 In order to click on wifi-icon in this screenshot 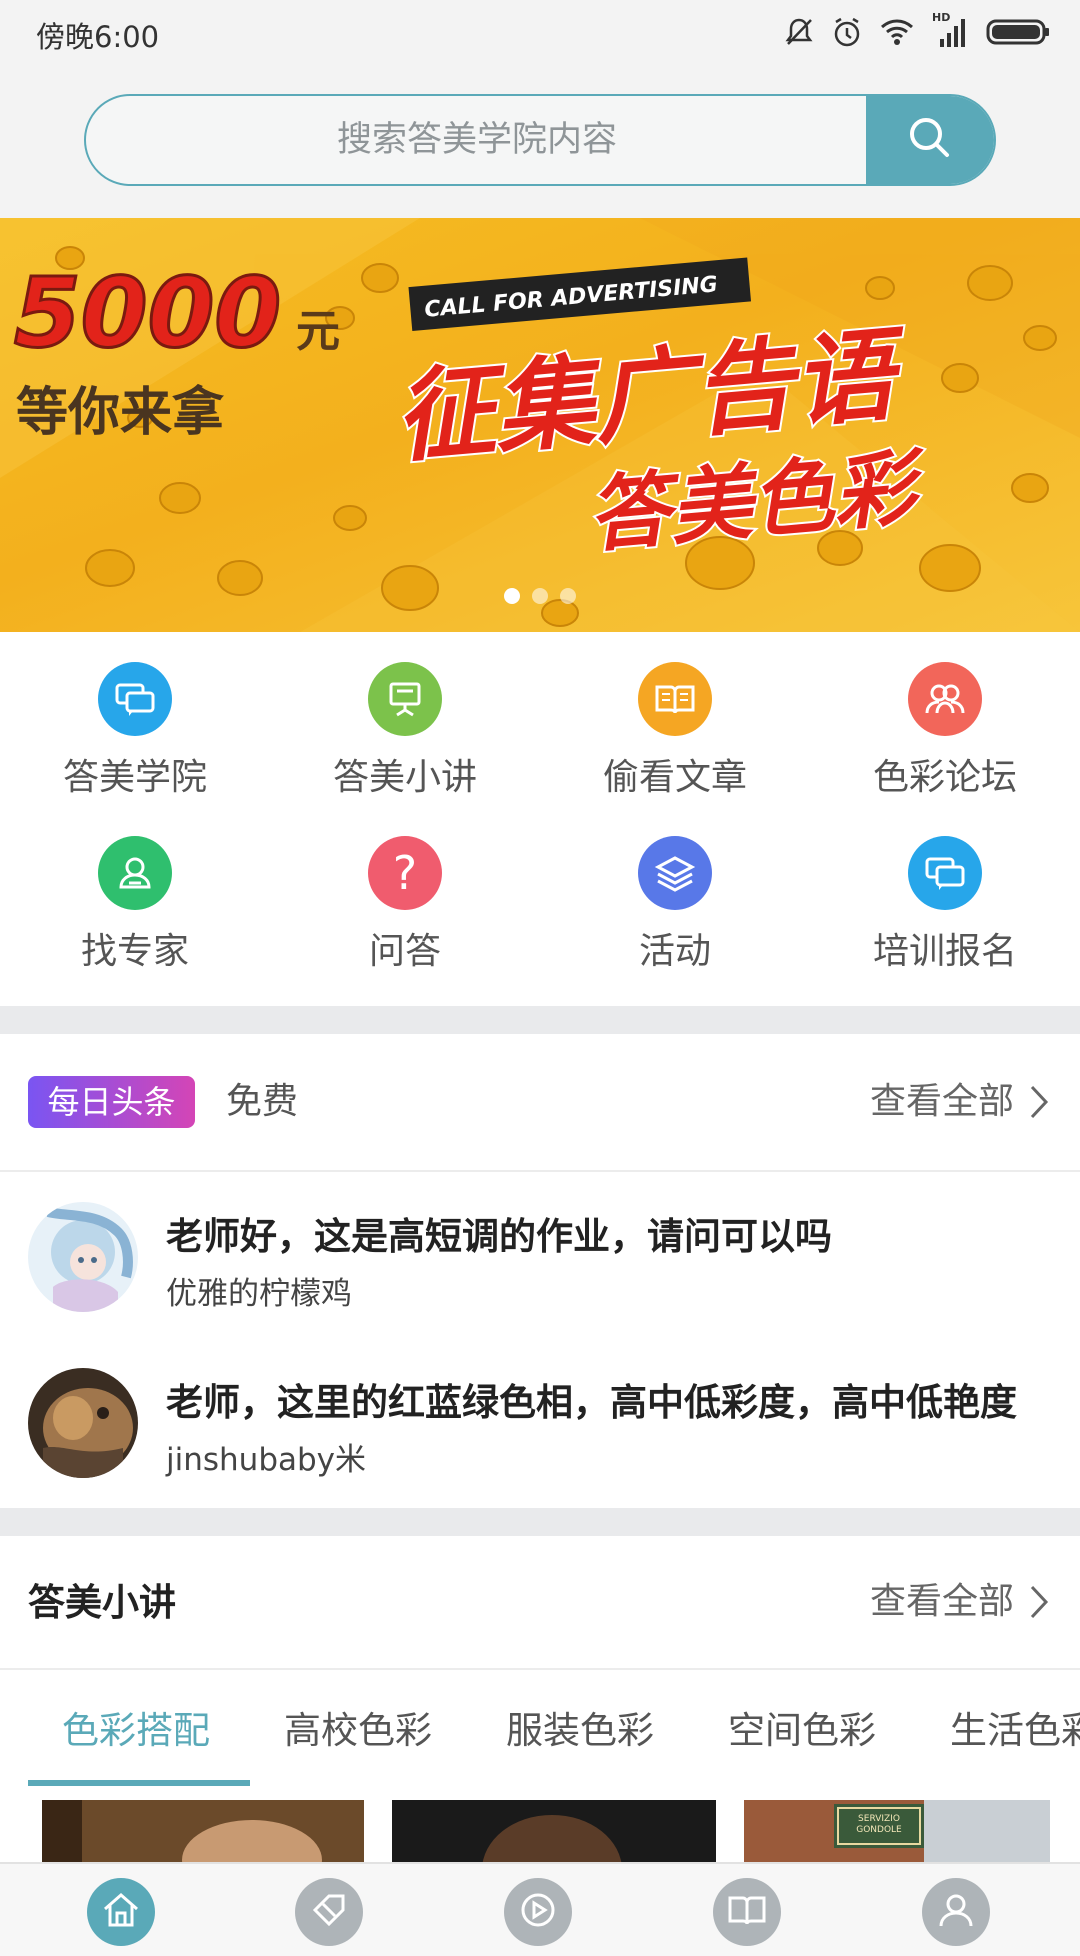, I will do `click(897, 32)`.